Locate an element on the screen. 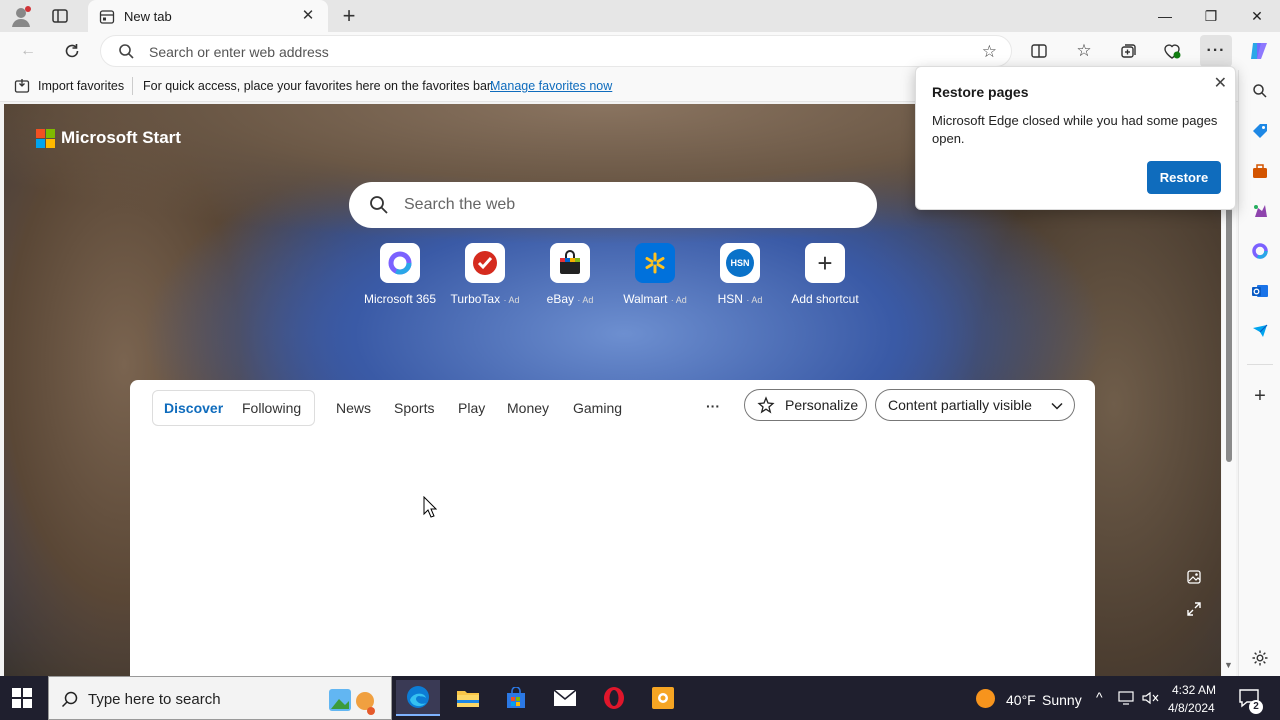 This screenshot has height=720, width=1280. clock-time: 4:32 AM is located at coordinates (1194, 690).